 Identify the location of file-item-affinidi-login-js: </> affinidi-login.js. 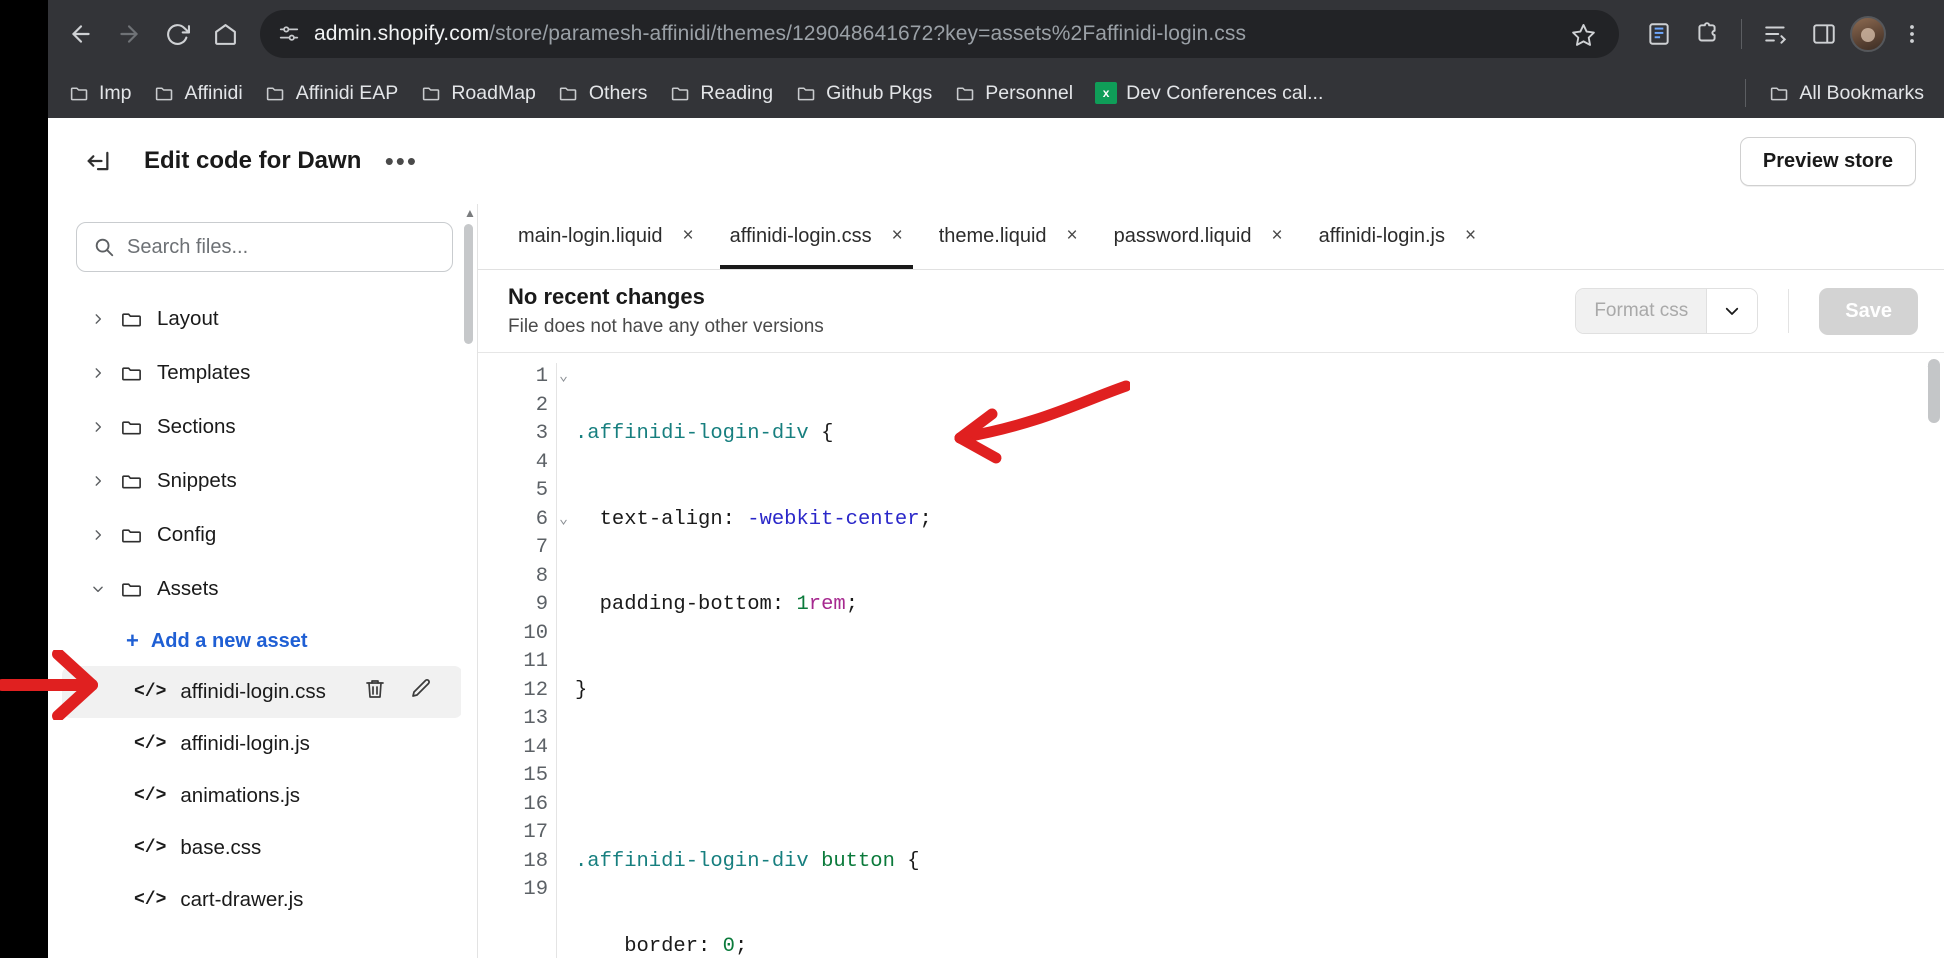
(262, 744).